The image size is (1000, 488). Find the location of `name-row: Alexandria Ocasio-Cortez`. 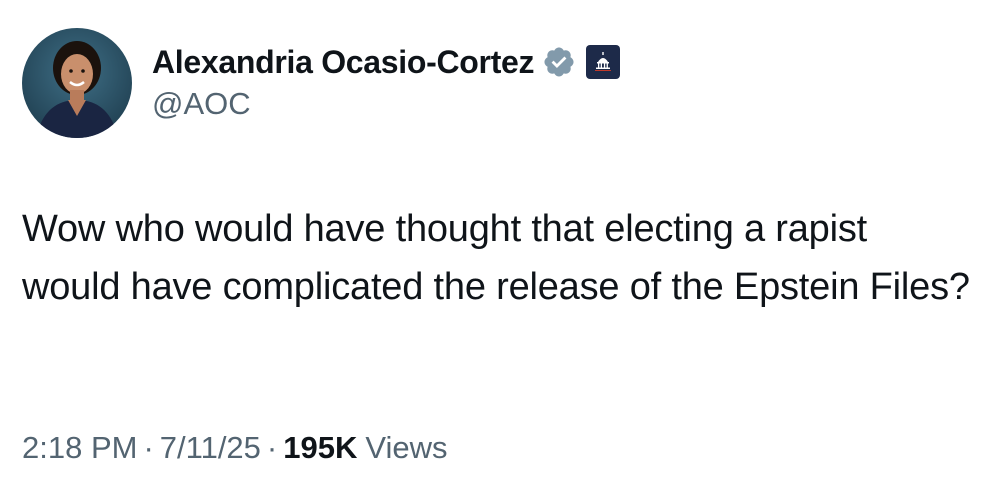

name-row: Alexandria Ocasio-Cortez is located at coordinates (386, 62).